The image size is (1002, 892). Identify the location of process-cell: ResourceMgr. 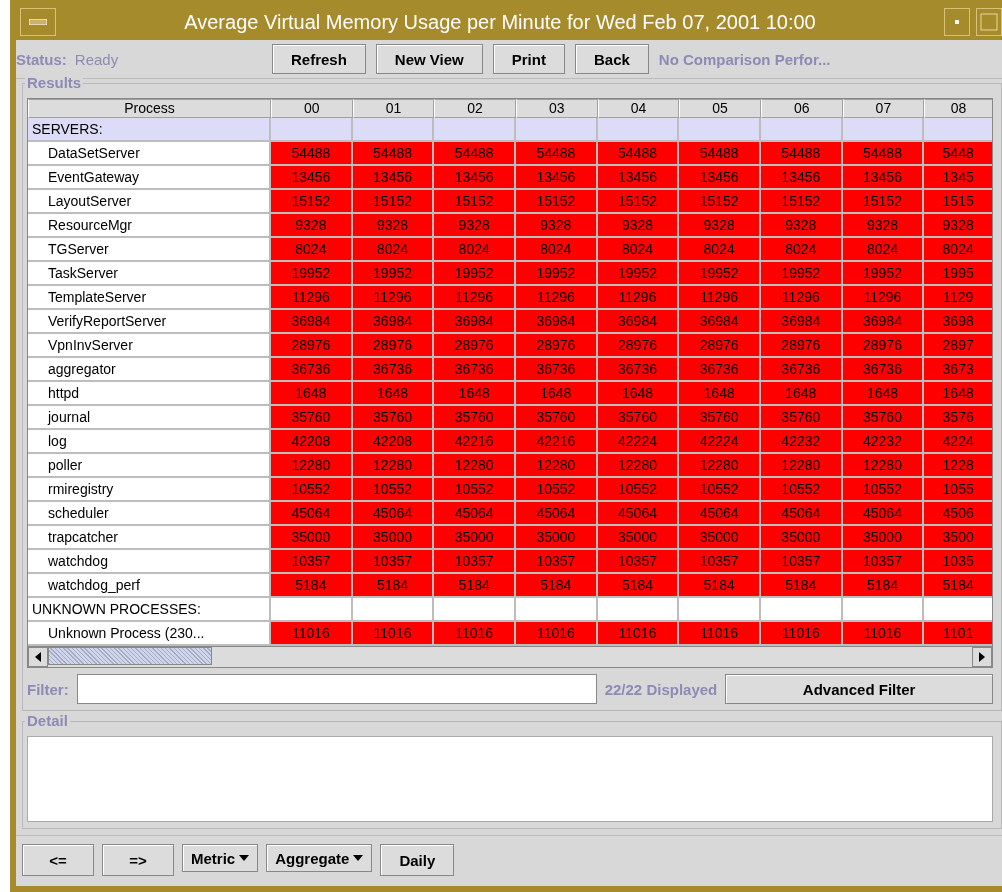
(150, 226).